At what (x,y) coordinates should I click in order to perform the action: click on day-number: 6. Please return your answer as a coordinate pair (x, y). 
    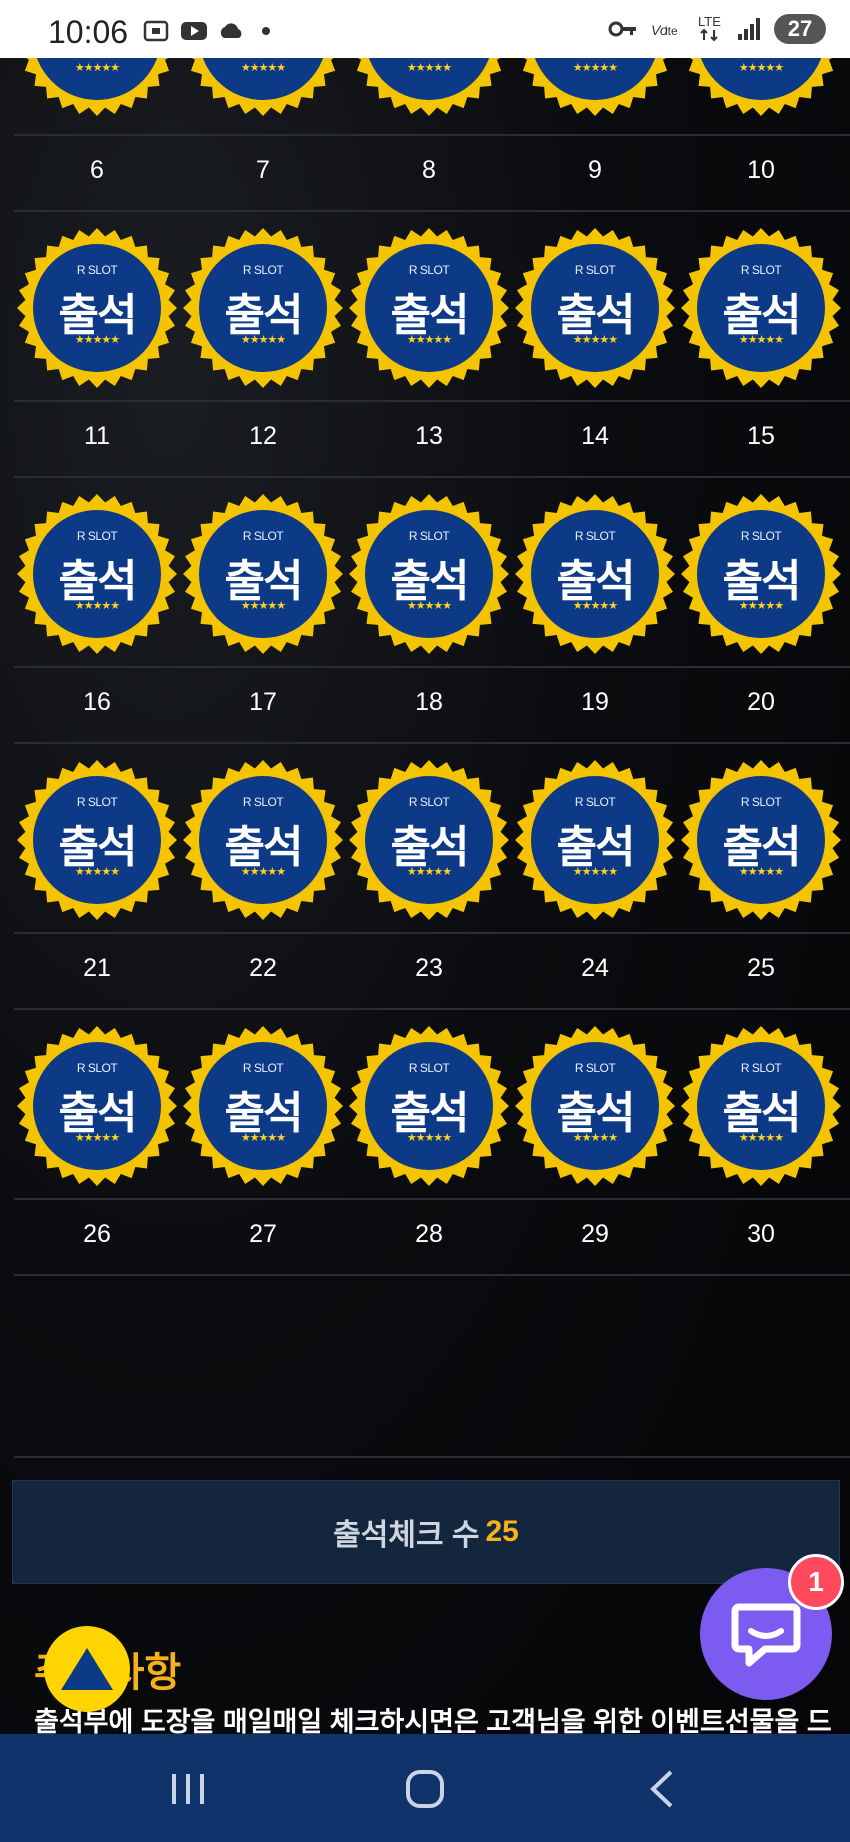
    Looking at the image, I should click on (97, 170).